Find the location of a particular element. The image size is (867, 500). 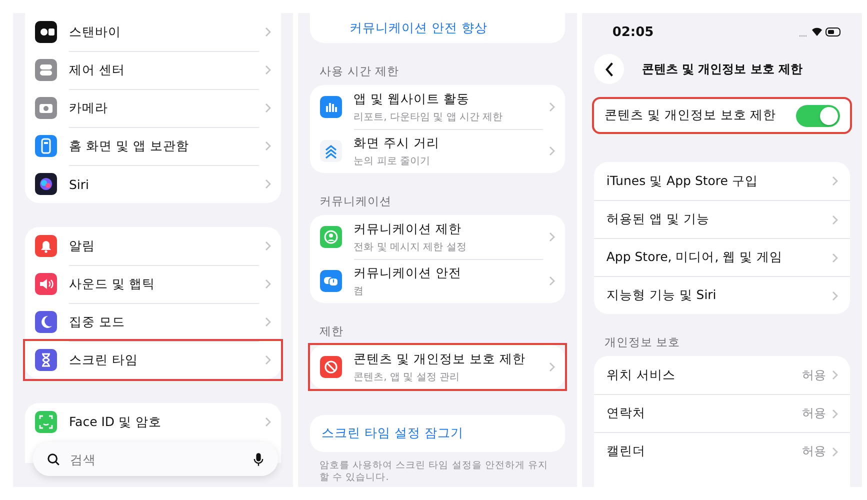

row-label: App Store, 미디어, 웹 및 게임 is located at coordinates (695, 257).